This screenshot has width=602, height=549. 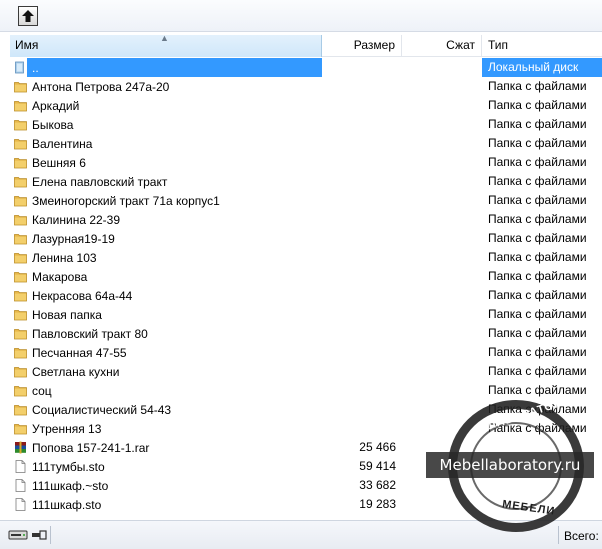 I want to click on sort-ascending-icon: ▲, so click(x=164, y=39).